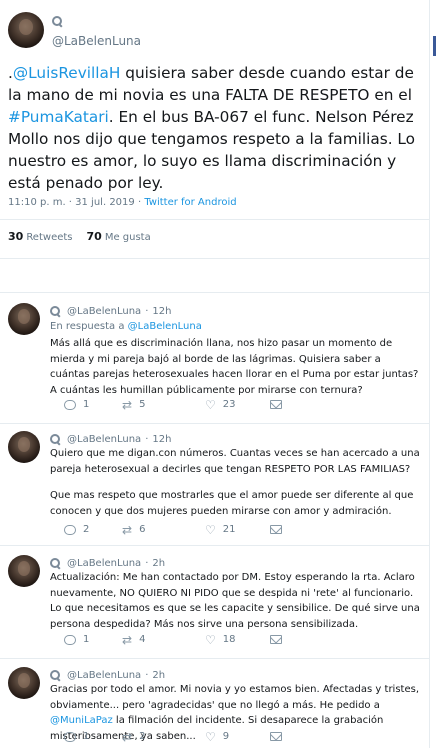 The width and height of the screenshot is (437, 748). What do you see at coordinates (435, 374) in the screenshot?
I see `scroll-edge` at bounding box center [435, 374].